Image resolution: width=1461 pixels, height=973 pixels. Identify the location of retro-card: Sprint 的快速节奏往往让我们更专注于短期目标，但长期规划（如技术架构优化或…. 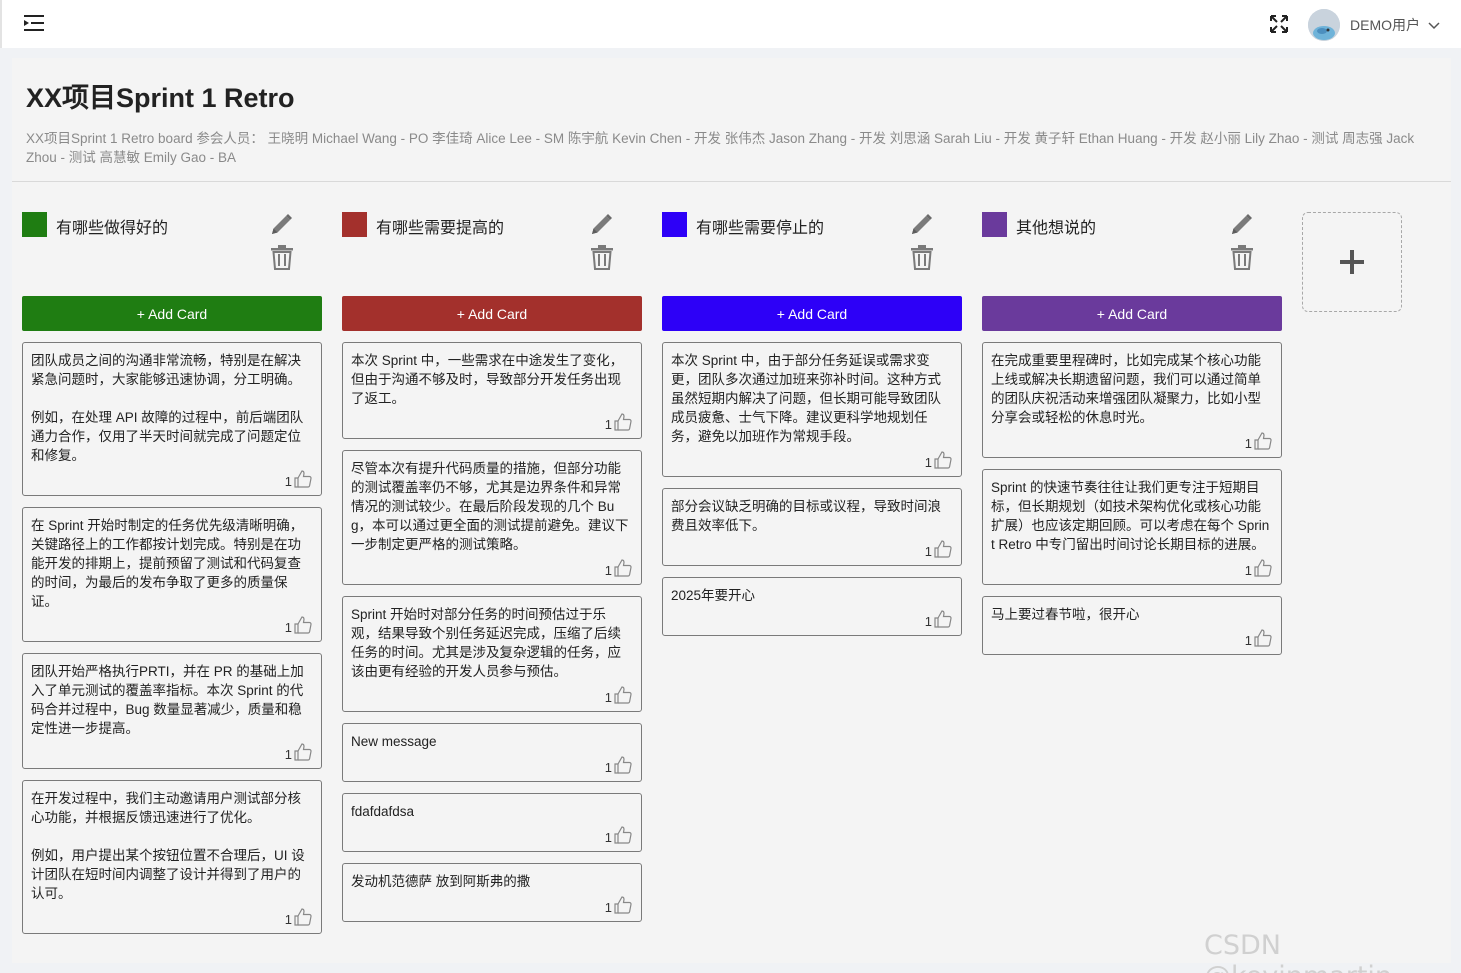
(1132, 527).